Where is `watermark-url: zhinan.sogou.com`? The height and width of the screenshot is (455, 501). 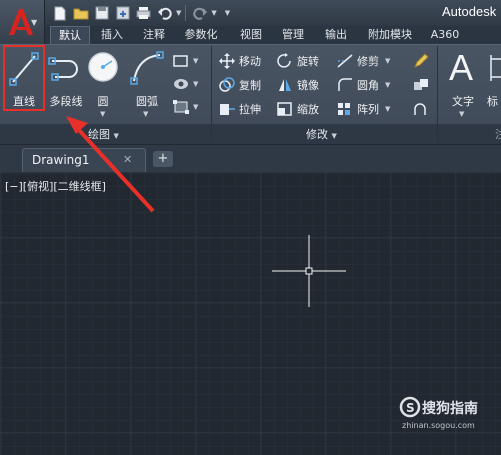 watermark-url: zhinan.sogou.com is located at coordinates (438, 425).